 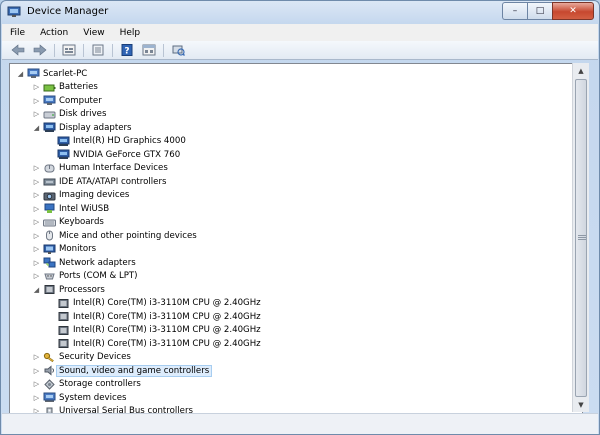 I want to click on tree-item-label: Batteries, so click(x=78, y=87).